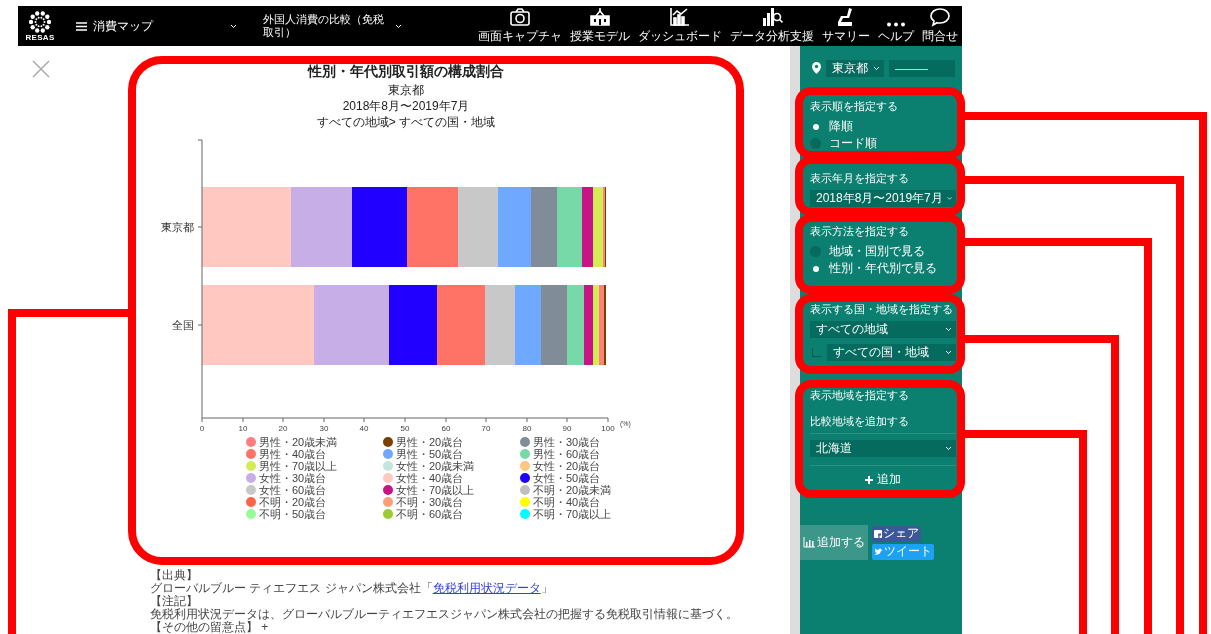 This screenshot has height=634, width=1211. I want to click on close-icon, so click(41, 69).